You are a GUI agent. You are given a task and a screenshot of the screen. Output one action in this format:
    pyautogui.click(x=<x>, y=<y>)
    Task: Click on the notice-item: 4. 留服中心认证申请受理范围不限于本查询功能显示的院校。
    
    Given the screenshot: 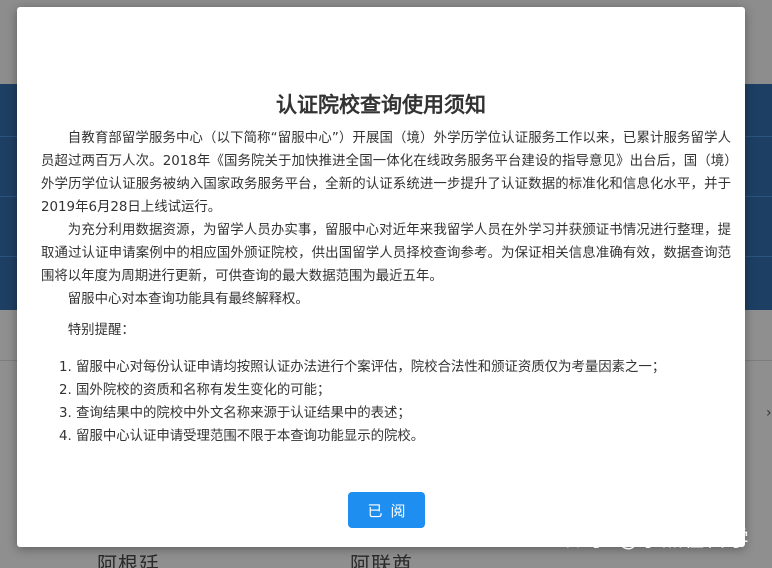 What is the action you would take?
    pyautogui.click(x=242, y=436)
    